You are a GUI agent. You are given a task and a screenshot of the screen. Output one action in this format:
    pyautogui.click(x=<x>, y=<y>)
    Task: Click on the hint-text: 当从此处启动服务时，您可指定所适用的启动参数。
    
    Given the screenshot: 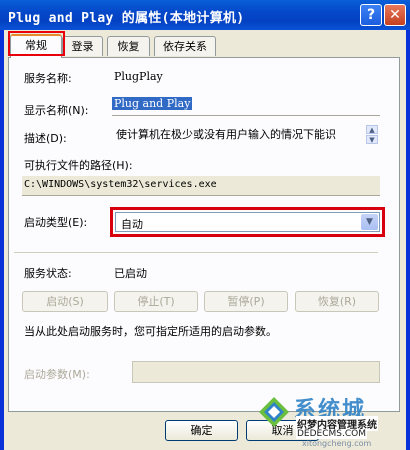 What is the action you would take?
    pyautogui.click(x=150, y=331)
    